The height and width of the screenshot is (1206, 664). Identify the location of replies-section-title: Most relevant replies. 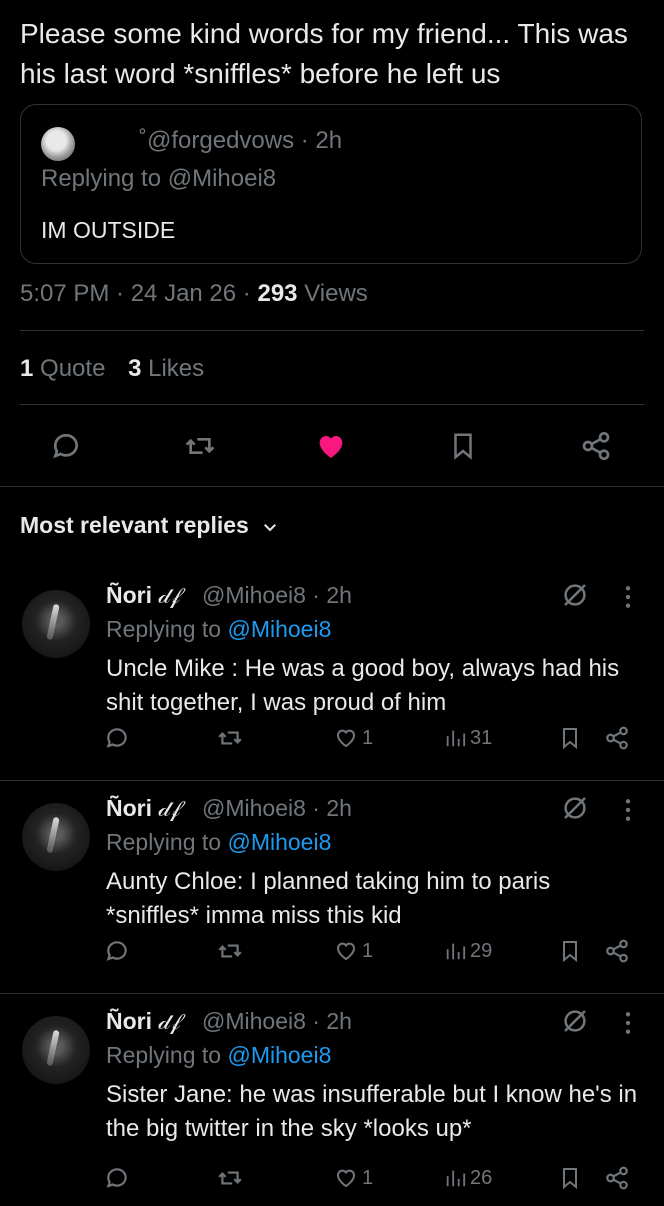
(134, 525).